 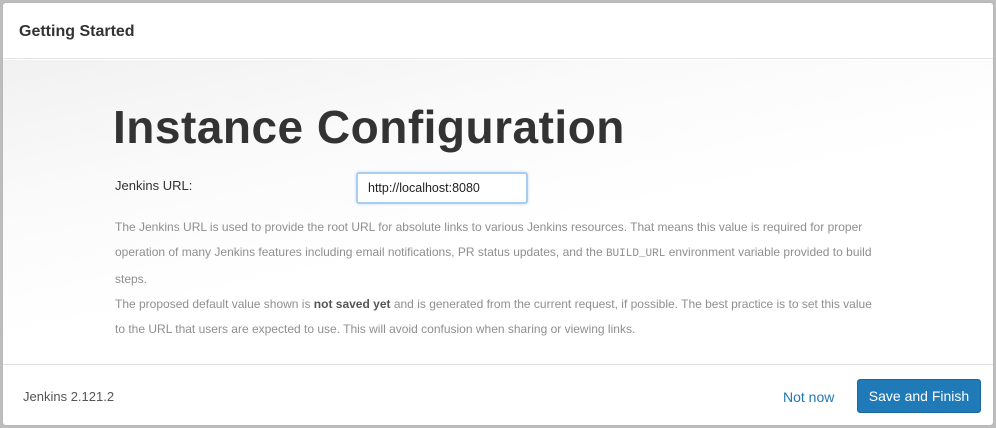 I want to click on not-now-link: Not now, so click(x=808, y=397).